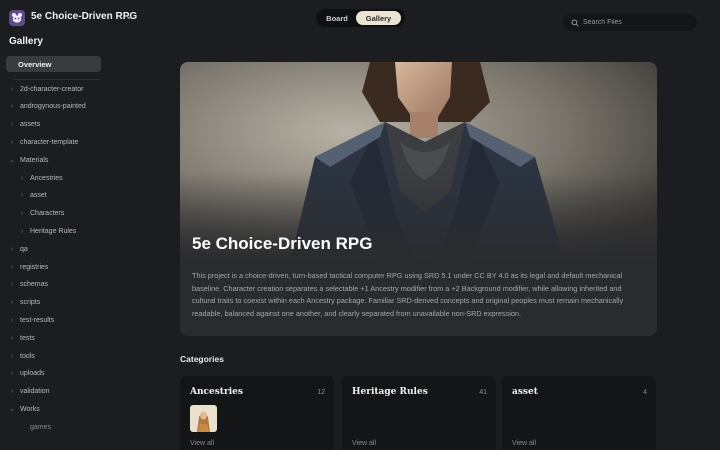  What do you see at coordinates (579, 413) in the screenshot?
I see `category-card-asset: asset 4 View all` at bounding box center [579, 413].